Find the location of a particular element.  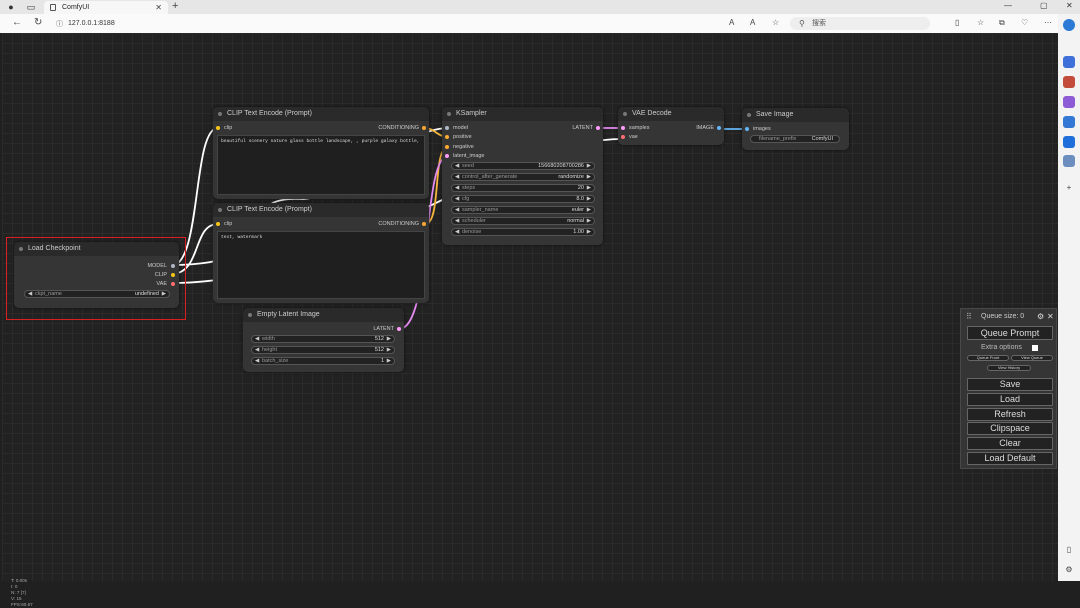

queue-prompt-button: Queue Prompt is located at coordinates (1010, 333).